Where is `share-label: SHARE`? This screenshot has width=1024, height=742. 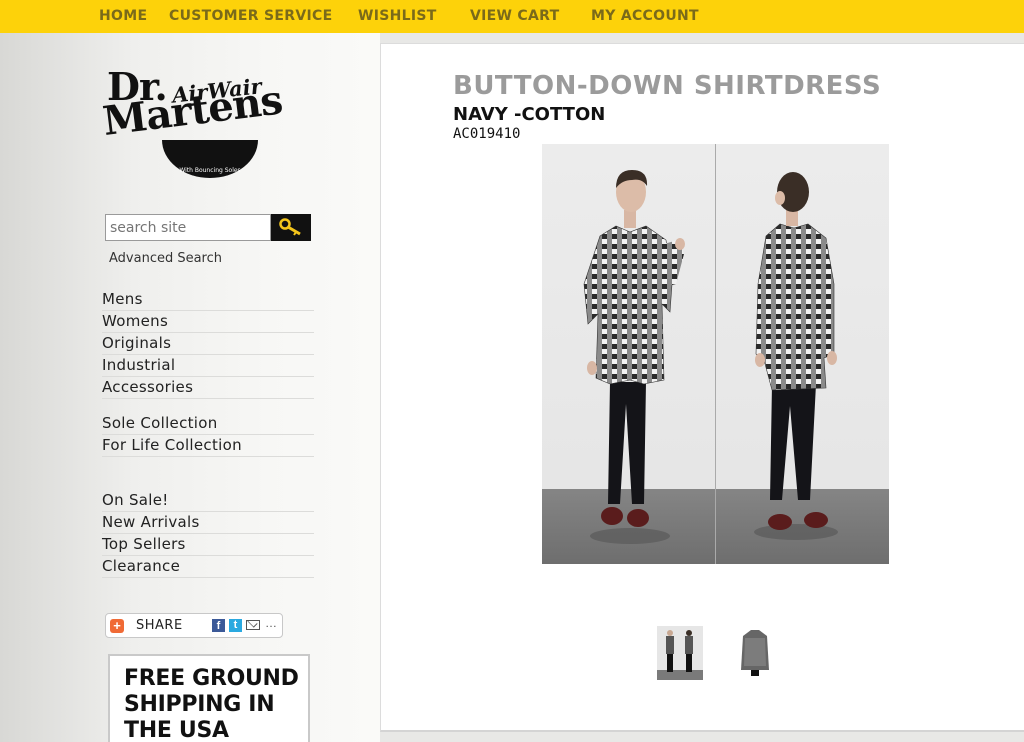 share-label: SHARE is located at coordinates (159, 625).